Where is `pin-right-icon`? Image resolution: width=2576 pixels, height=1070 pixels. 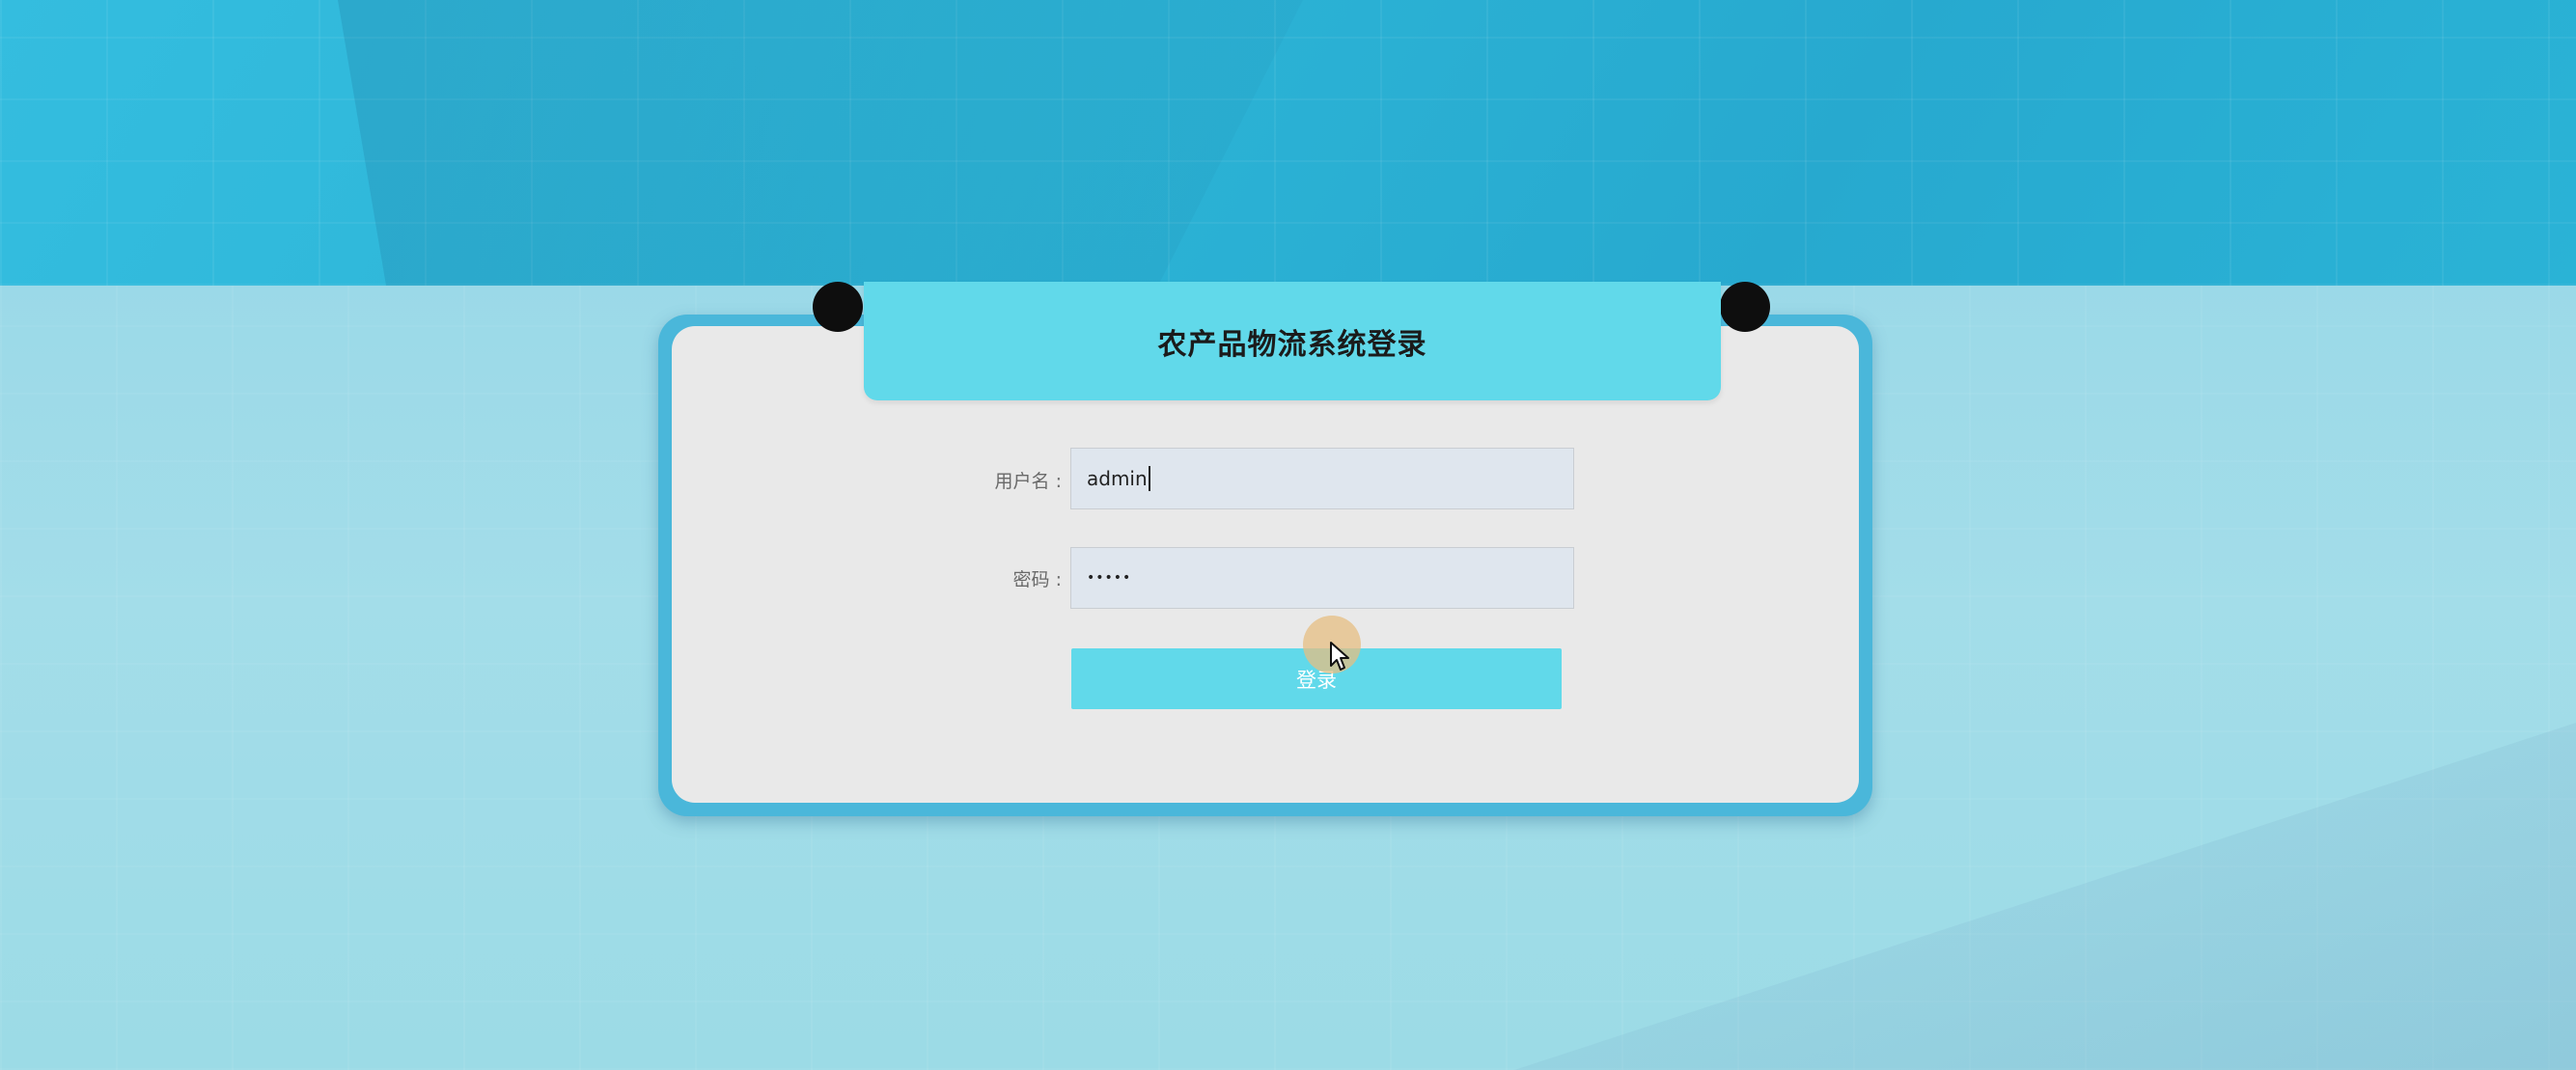 pin-right-icon is located at coordinates (1745, 307).